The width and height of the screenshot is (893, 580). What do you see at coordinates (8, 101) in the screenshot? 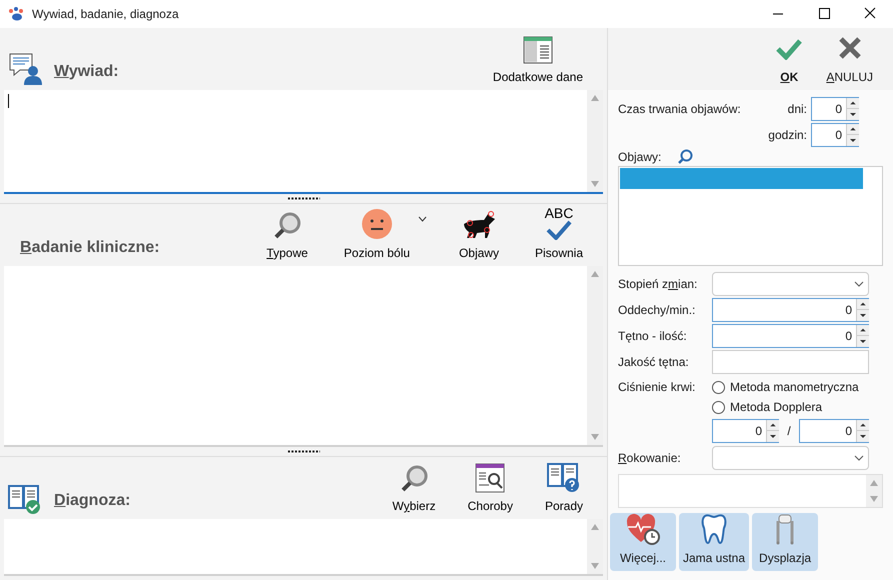
I see `text-cursor` at bounding box center [8, 101].